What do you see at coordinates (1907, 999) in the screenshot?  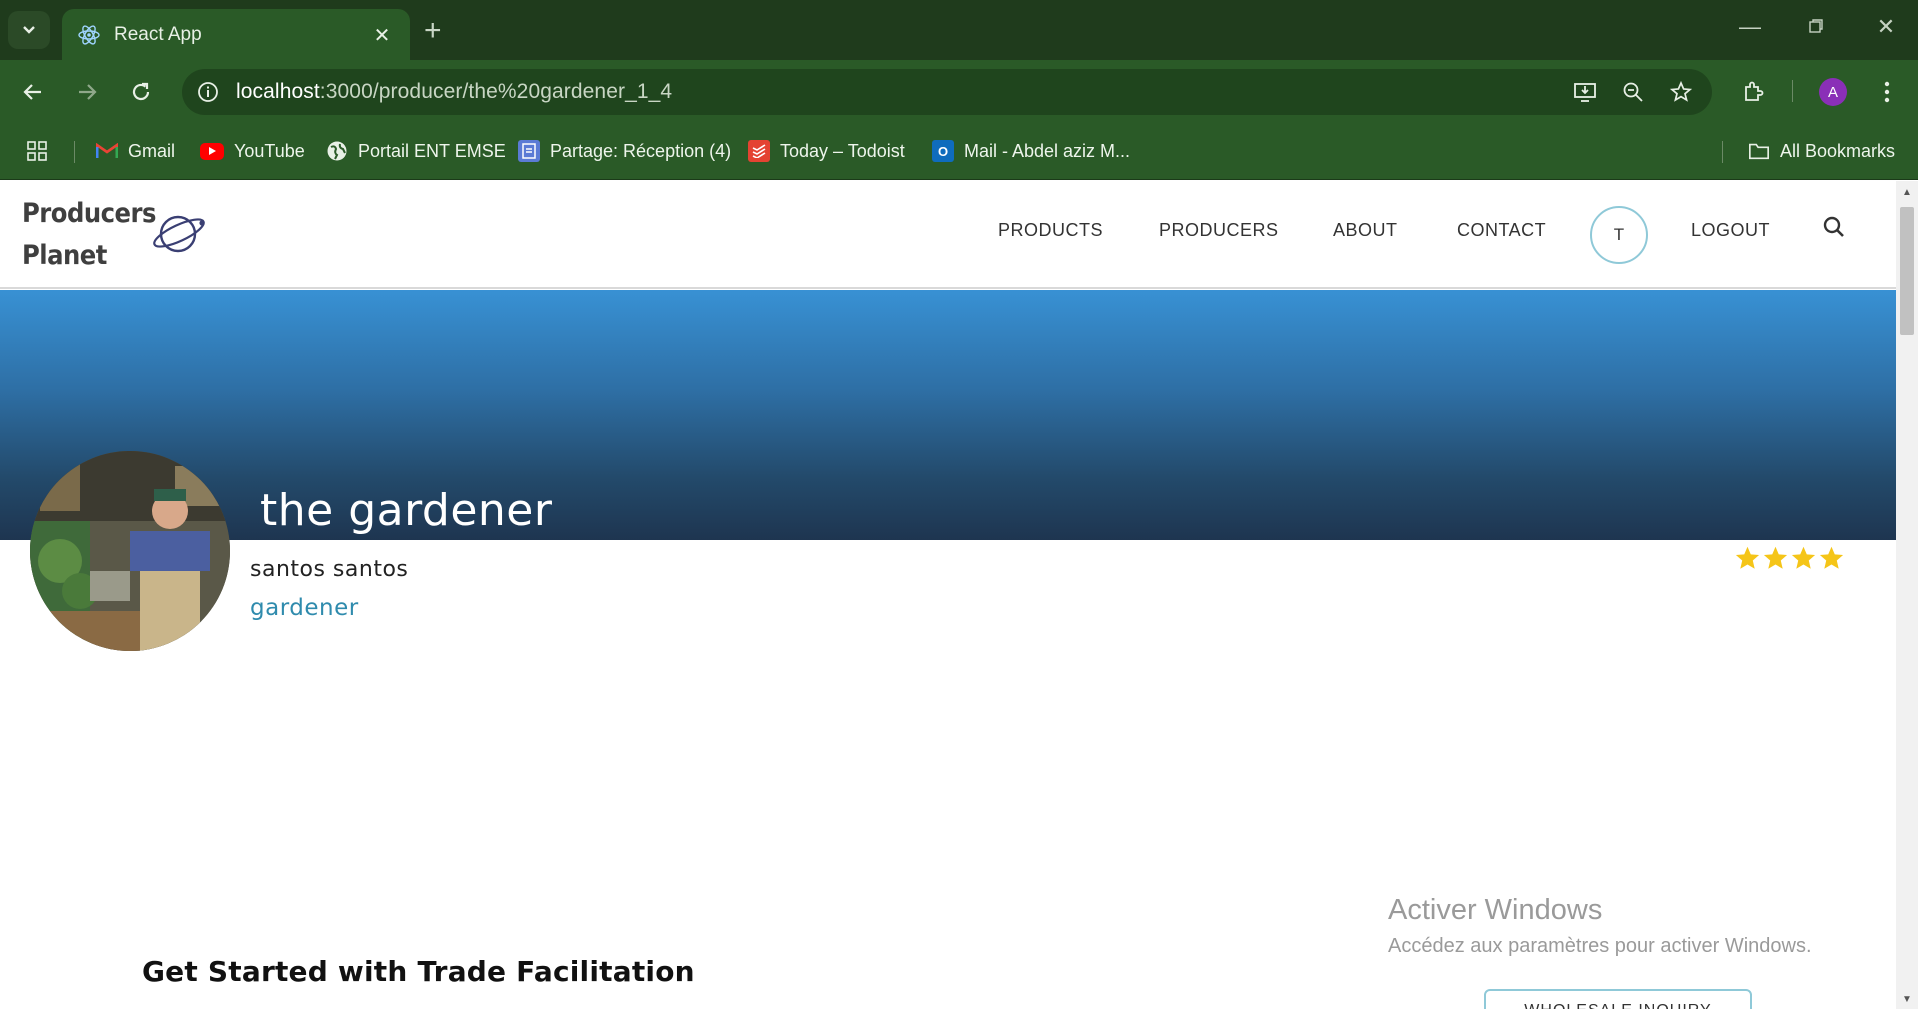 I see `scroll-down-icon: ▼` at bounding box center [1907, 999].